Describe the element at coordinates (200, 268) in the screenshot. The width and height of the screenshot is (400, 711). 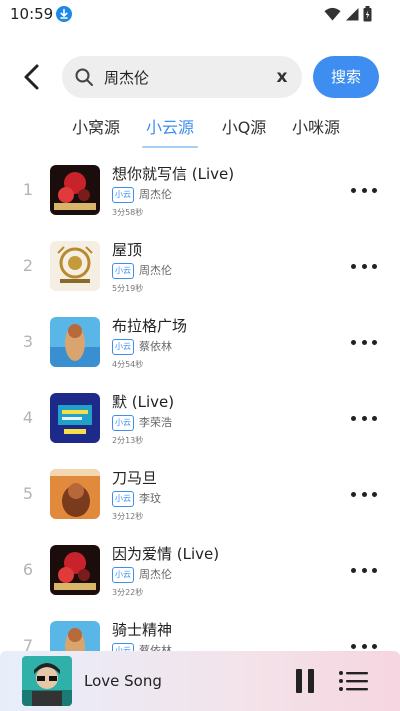
I see `song-row: 2 屋顶 小云 周杰伦 5分19秒` at that location.